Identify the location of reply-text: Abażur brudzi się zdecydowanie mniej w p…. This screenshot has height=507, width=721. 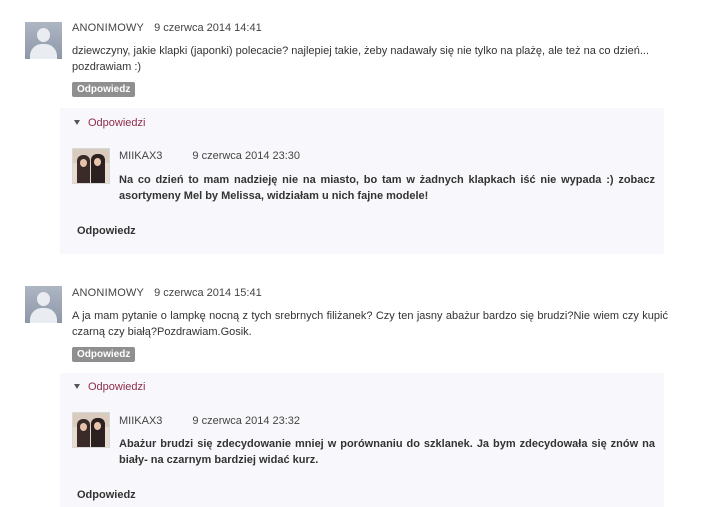
(387, 452).